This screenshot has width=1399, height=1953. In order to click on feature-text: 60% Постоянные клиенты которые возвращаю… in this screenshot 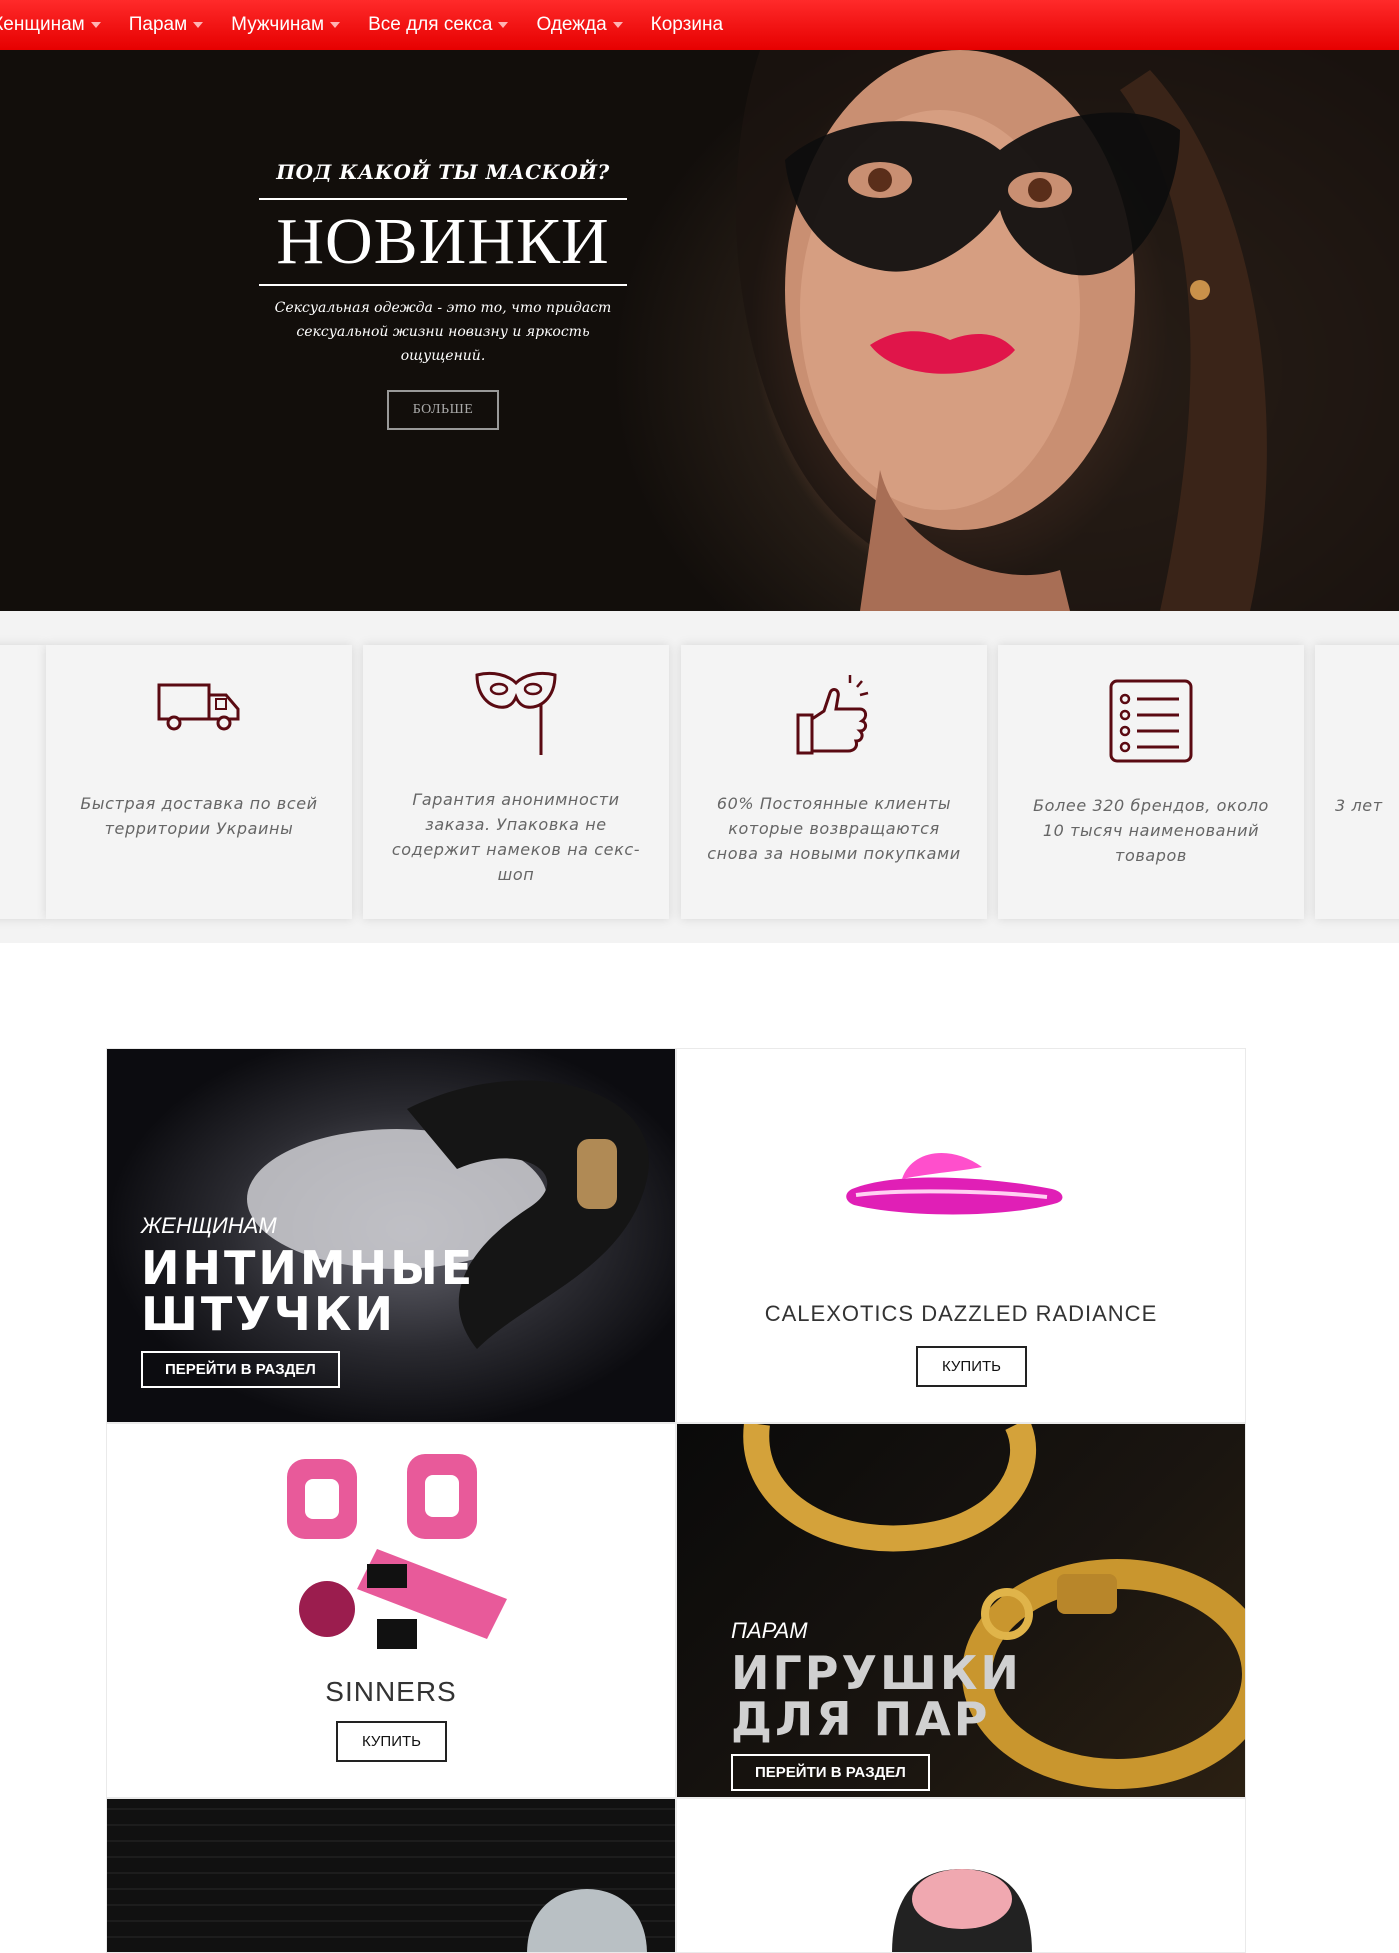, I will do `click(834, 828)`.